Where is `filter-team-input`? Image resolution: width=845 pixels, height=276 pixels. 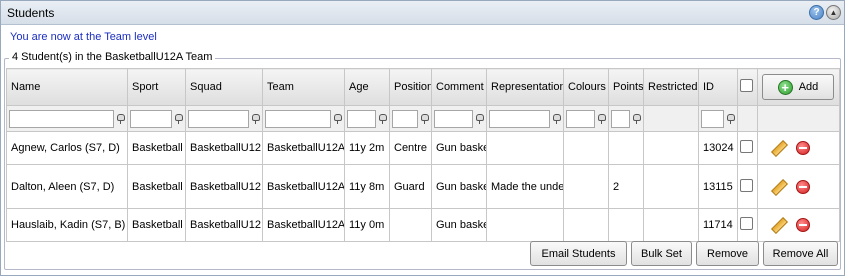 filter-team-input is located at coordinates (298, 118).